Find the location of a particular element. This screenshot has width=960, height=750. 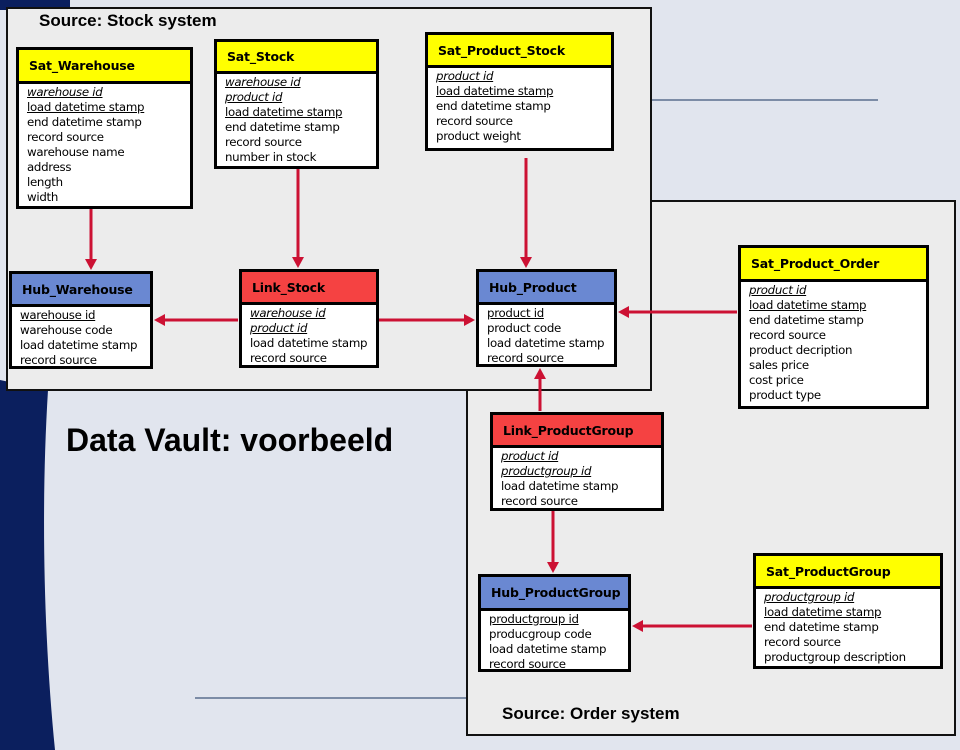

order-system-title: Source: Order system is located at coordinates (591, 713).